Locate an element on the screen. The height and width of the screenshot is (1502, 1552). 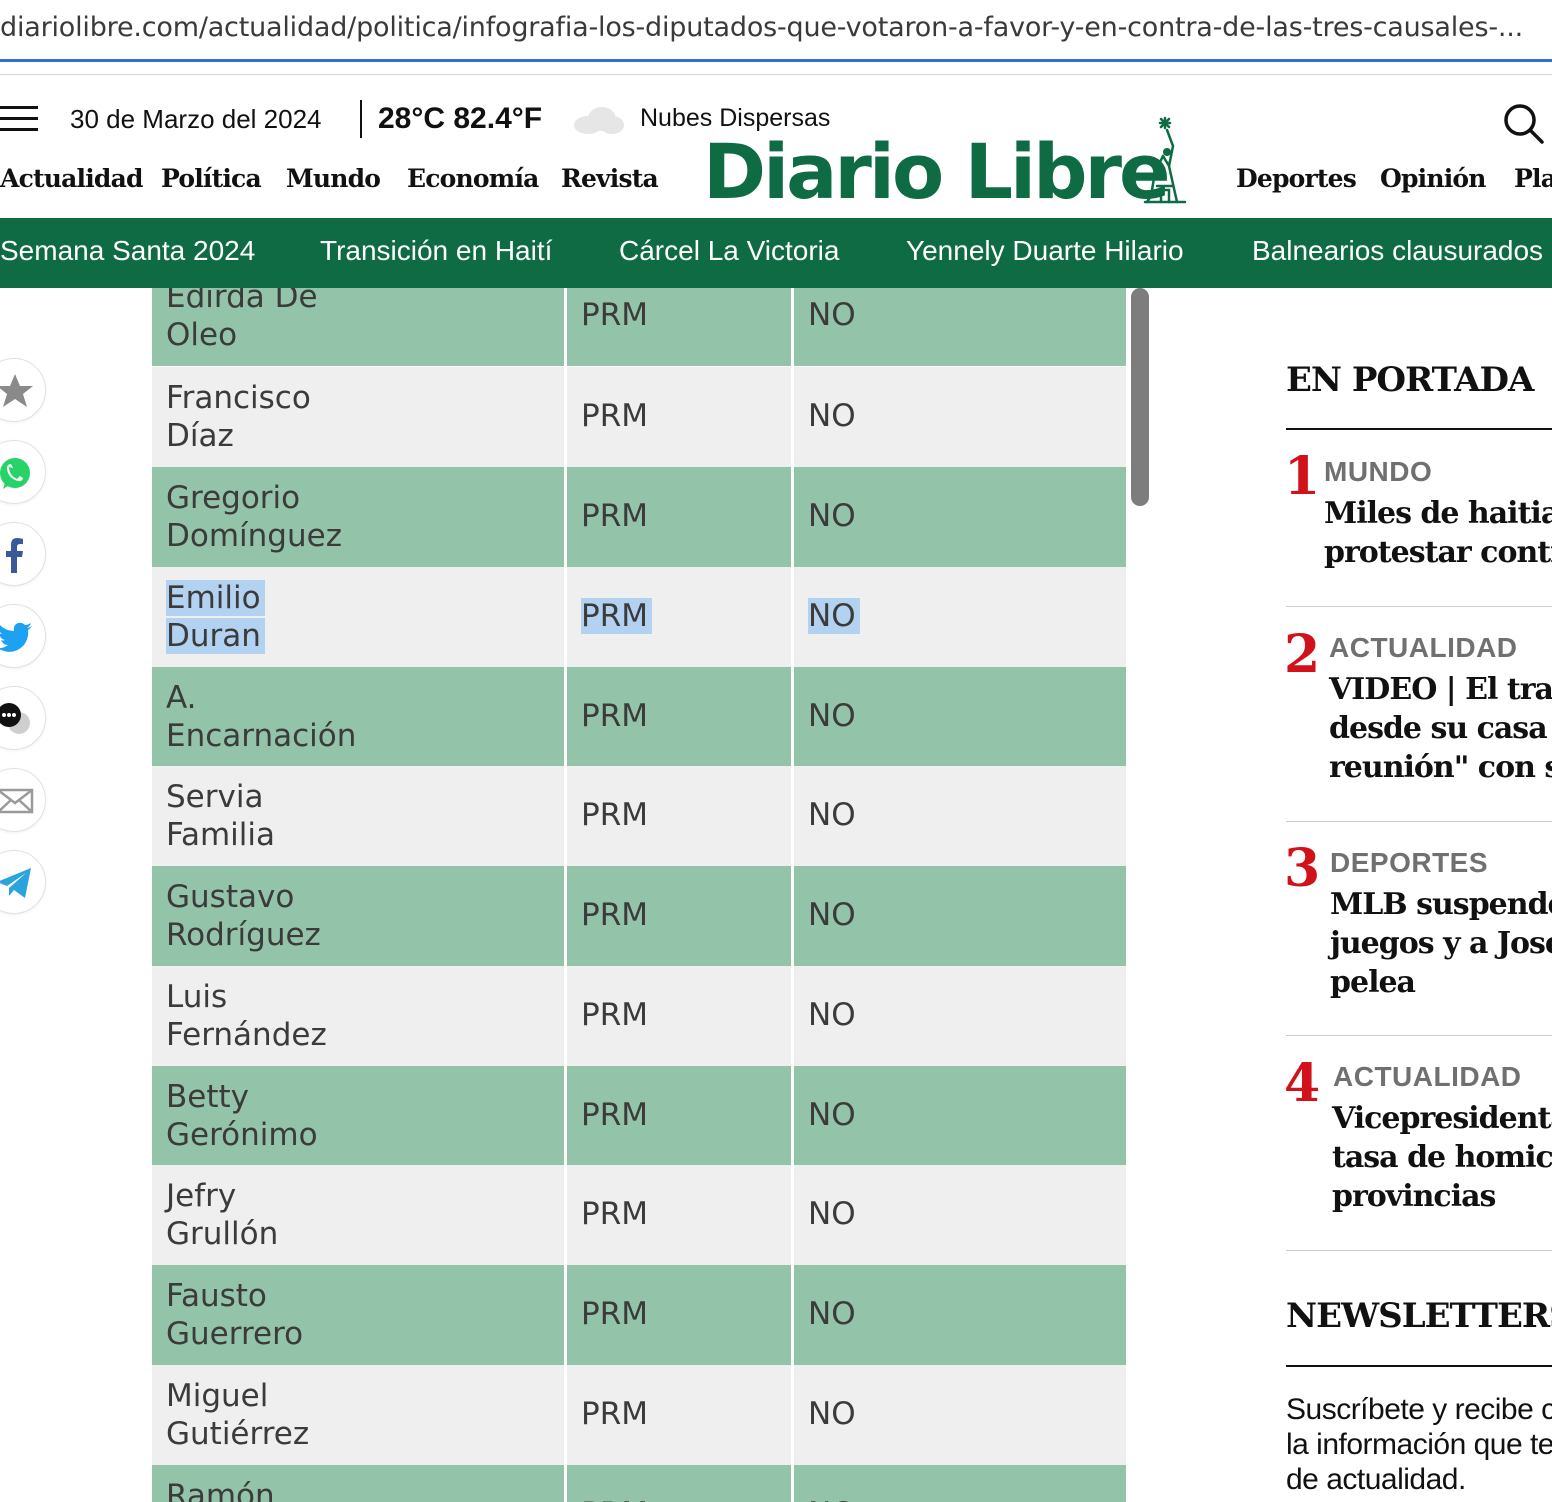
newsletter-line: la información que te is located at coordinates (1419, 1444).